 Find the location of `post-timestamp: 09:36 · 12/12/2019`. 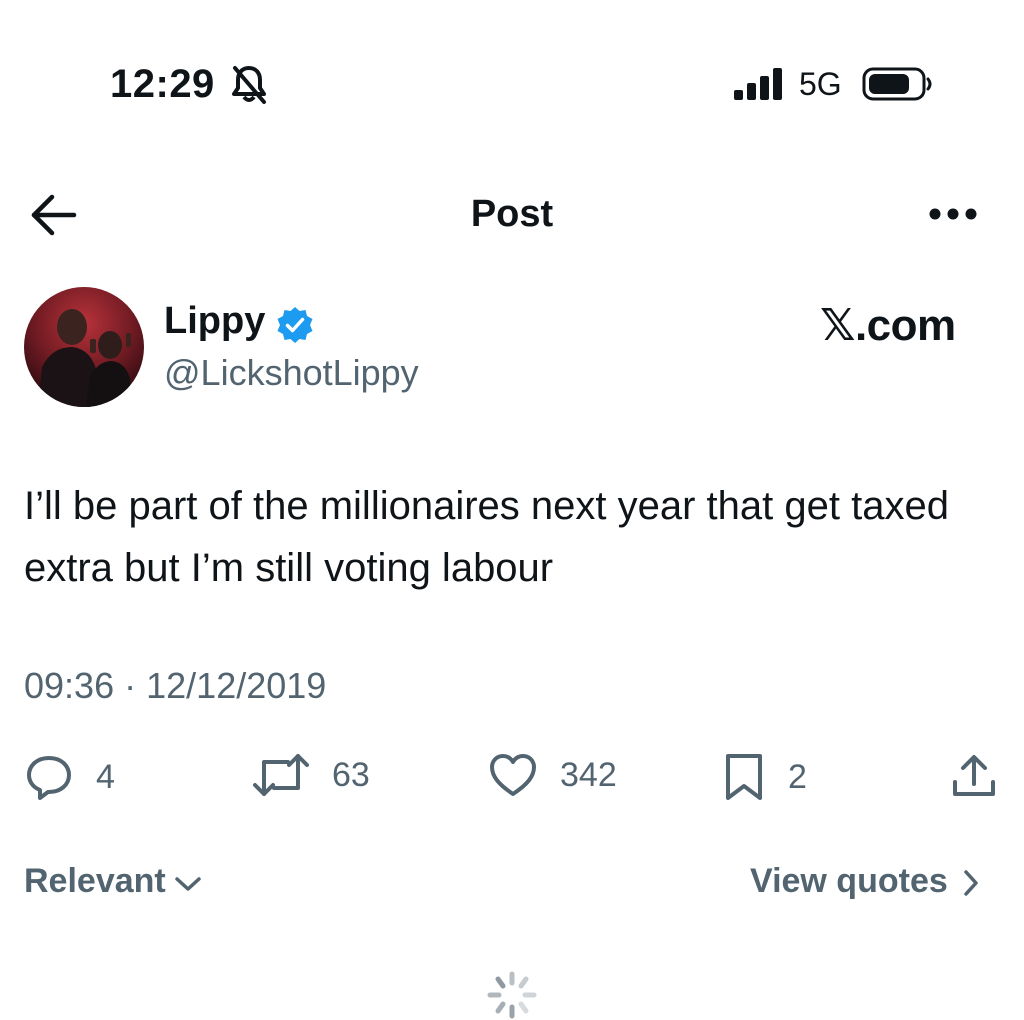

post-timestamp: 09:36 · 12/12/2019 is located at coordinates (175, 686).